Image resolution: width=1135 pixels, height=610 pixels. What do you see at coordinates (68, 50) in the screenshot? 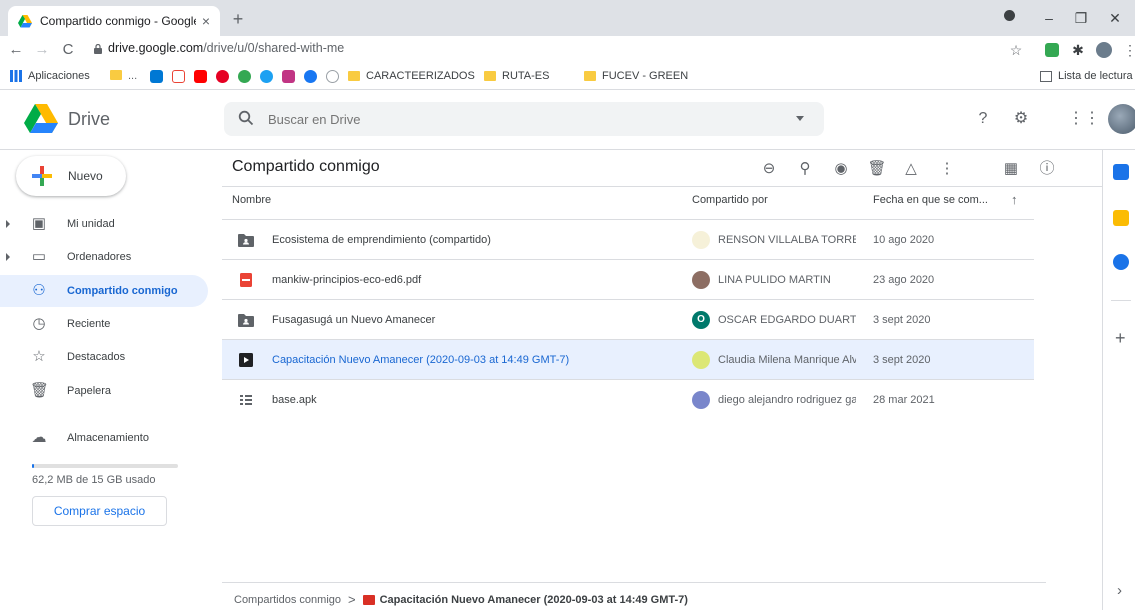
I see `reload-icon: C` at bounding box center [68, 50].